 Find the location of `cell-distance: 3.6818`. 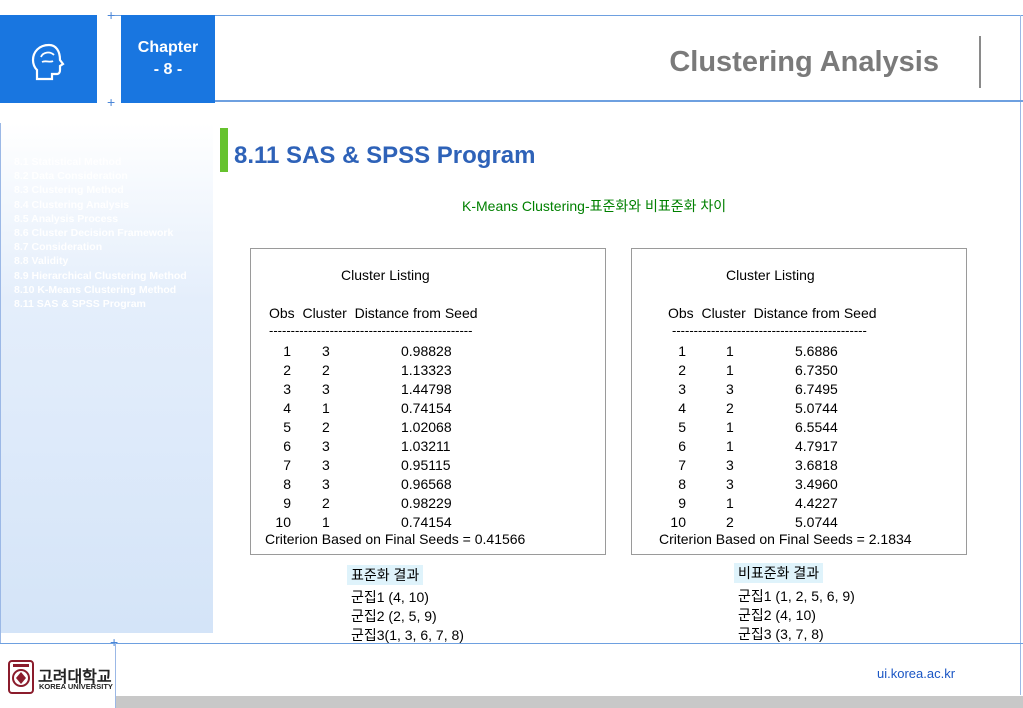

cell-distance: 3.6818 is located at coordinates (816, 465).